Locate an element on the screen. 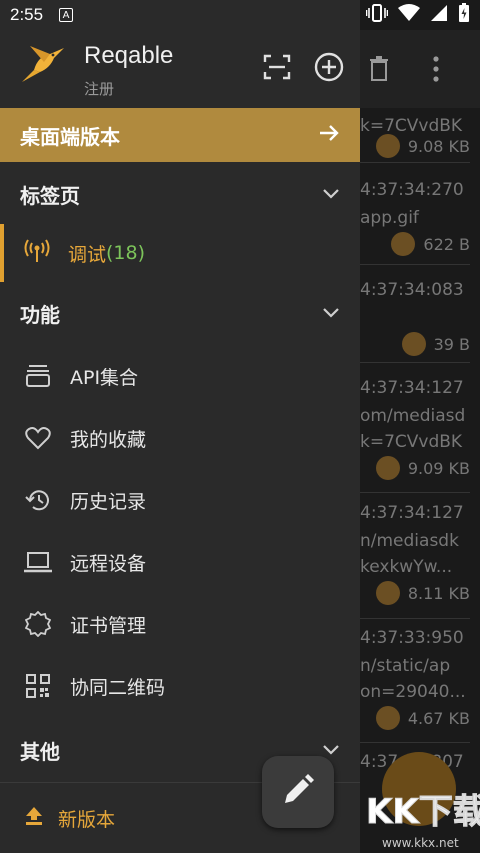 The width and height of the screenshot is (480, 853). more-vertical-icon is located at coordinates (436, 71).